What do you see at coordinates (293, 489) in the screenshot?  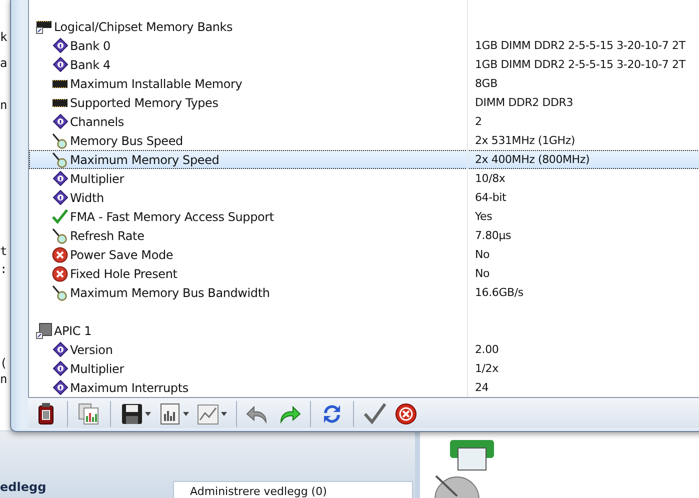 I see `attachments-tab: Administrere vedlegg (0)` at bounding box center [293, 489].